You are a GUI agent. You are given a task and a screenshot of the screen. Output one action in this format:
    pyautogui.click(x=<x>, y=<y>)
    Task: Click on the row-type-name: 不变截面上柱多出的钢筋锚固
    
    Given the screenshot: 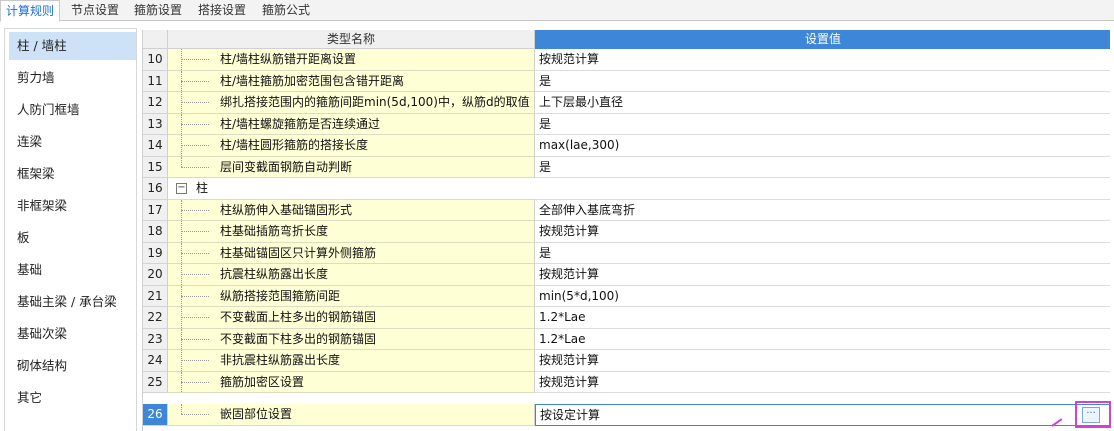 What is the action you would take?
    pyautogui.click(x=351, y=318)
    